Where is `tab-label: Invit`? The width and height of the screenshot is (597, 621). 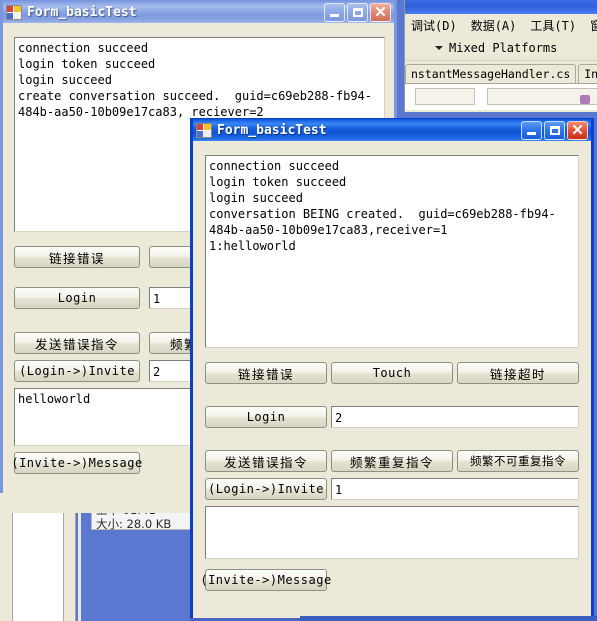 tab-label: Invit is located at coordinates (590, 74).